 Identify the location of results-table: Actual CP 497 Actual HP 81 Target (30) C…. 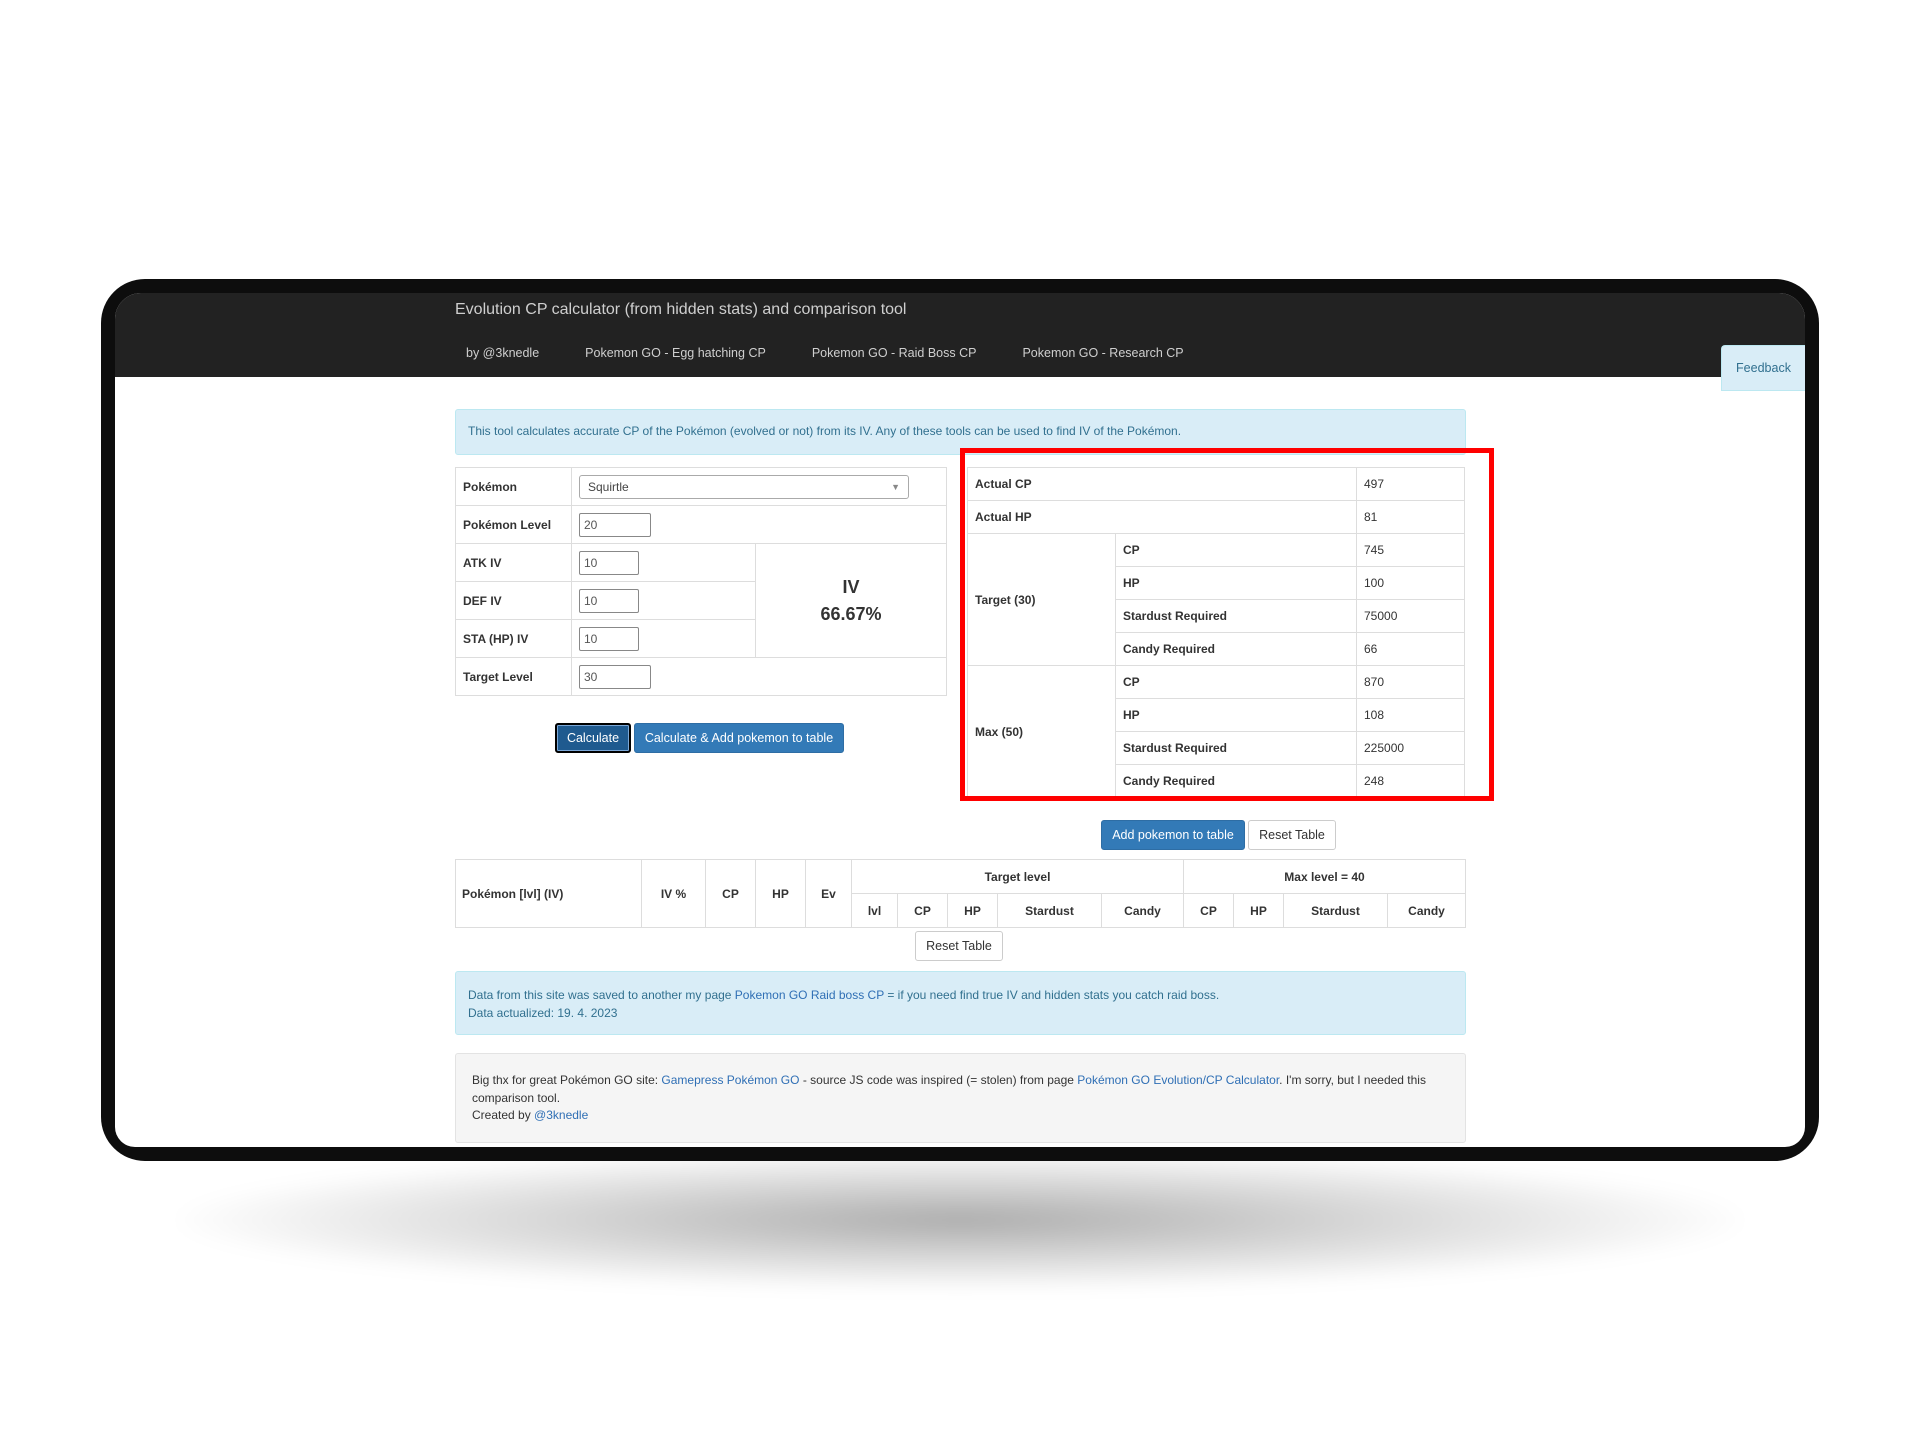
(1216, 632).